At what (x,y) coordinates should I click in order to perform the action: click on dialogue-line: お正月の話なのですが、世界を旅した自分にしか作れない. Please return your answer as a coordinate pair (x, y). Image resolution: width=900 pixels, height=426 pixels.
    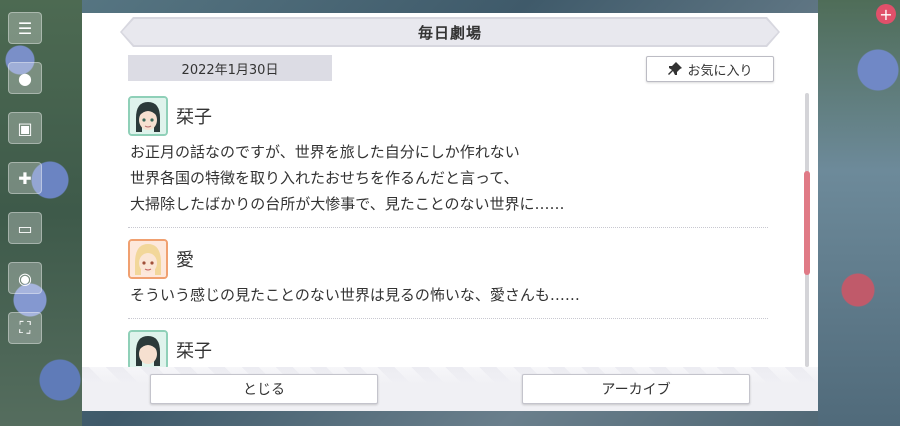
    Looking at the image, I should click on (325, 152).